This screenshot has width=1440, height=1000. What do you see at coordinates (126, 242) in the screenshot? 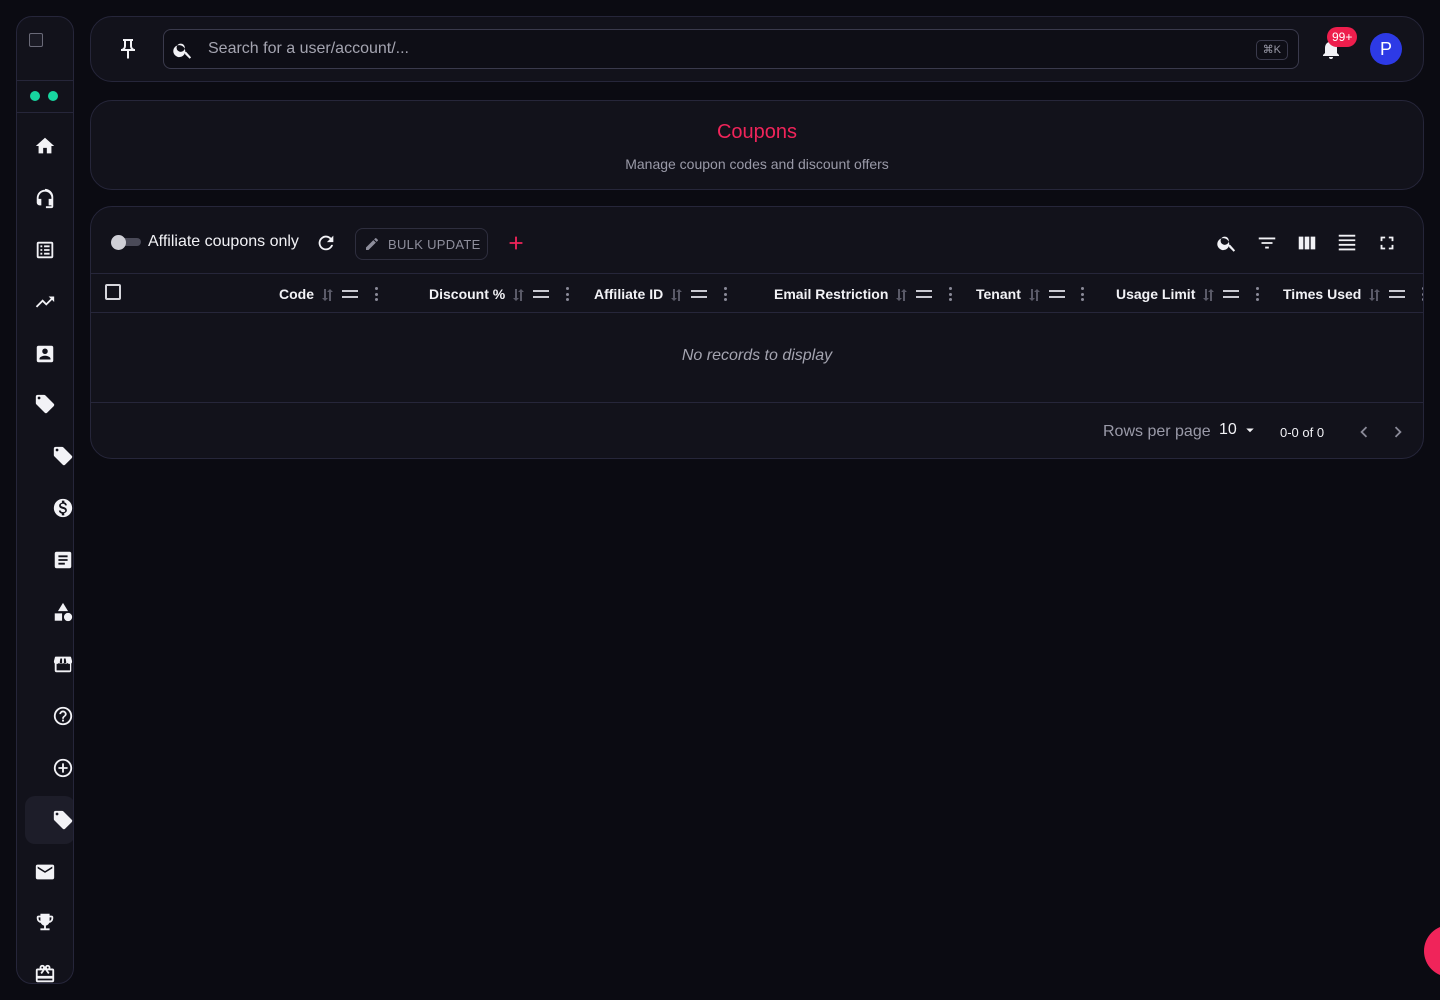
I see `affiliate-only-toggle` at bounding box center [126, 242].